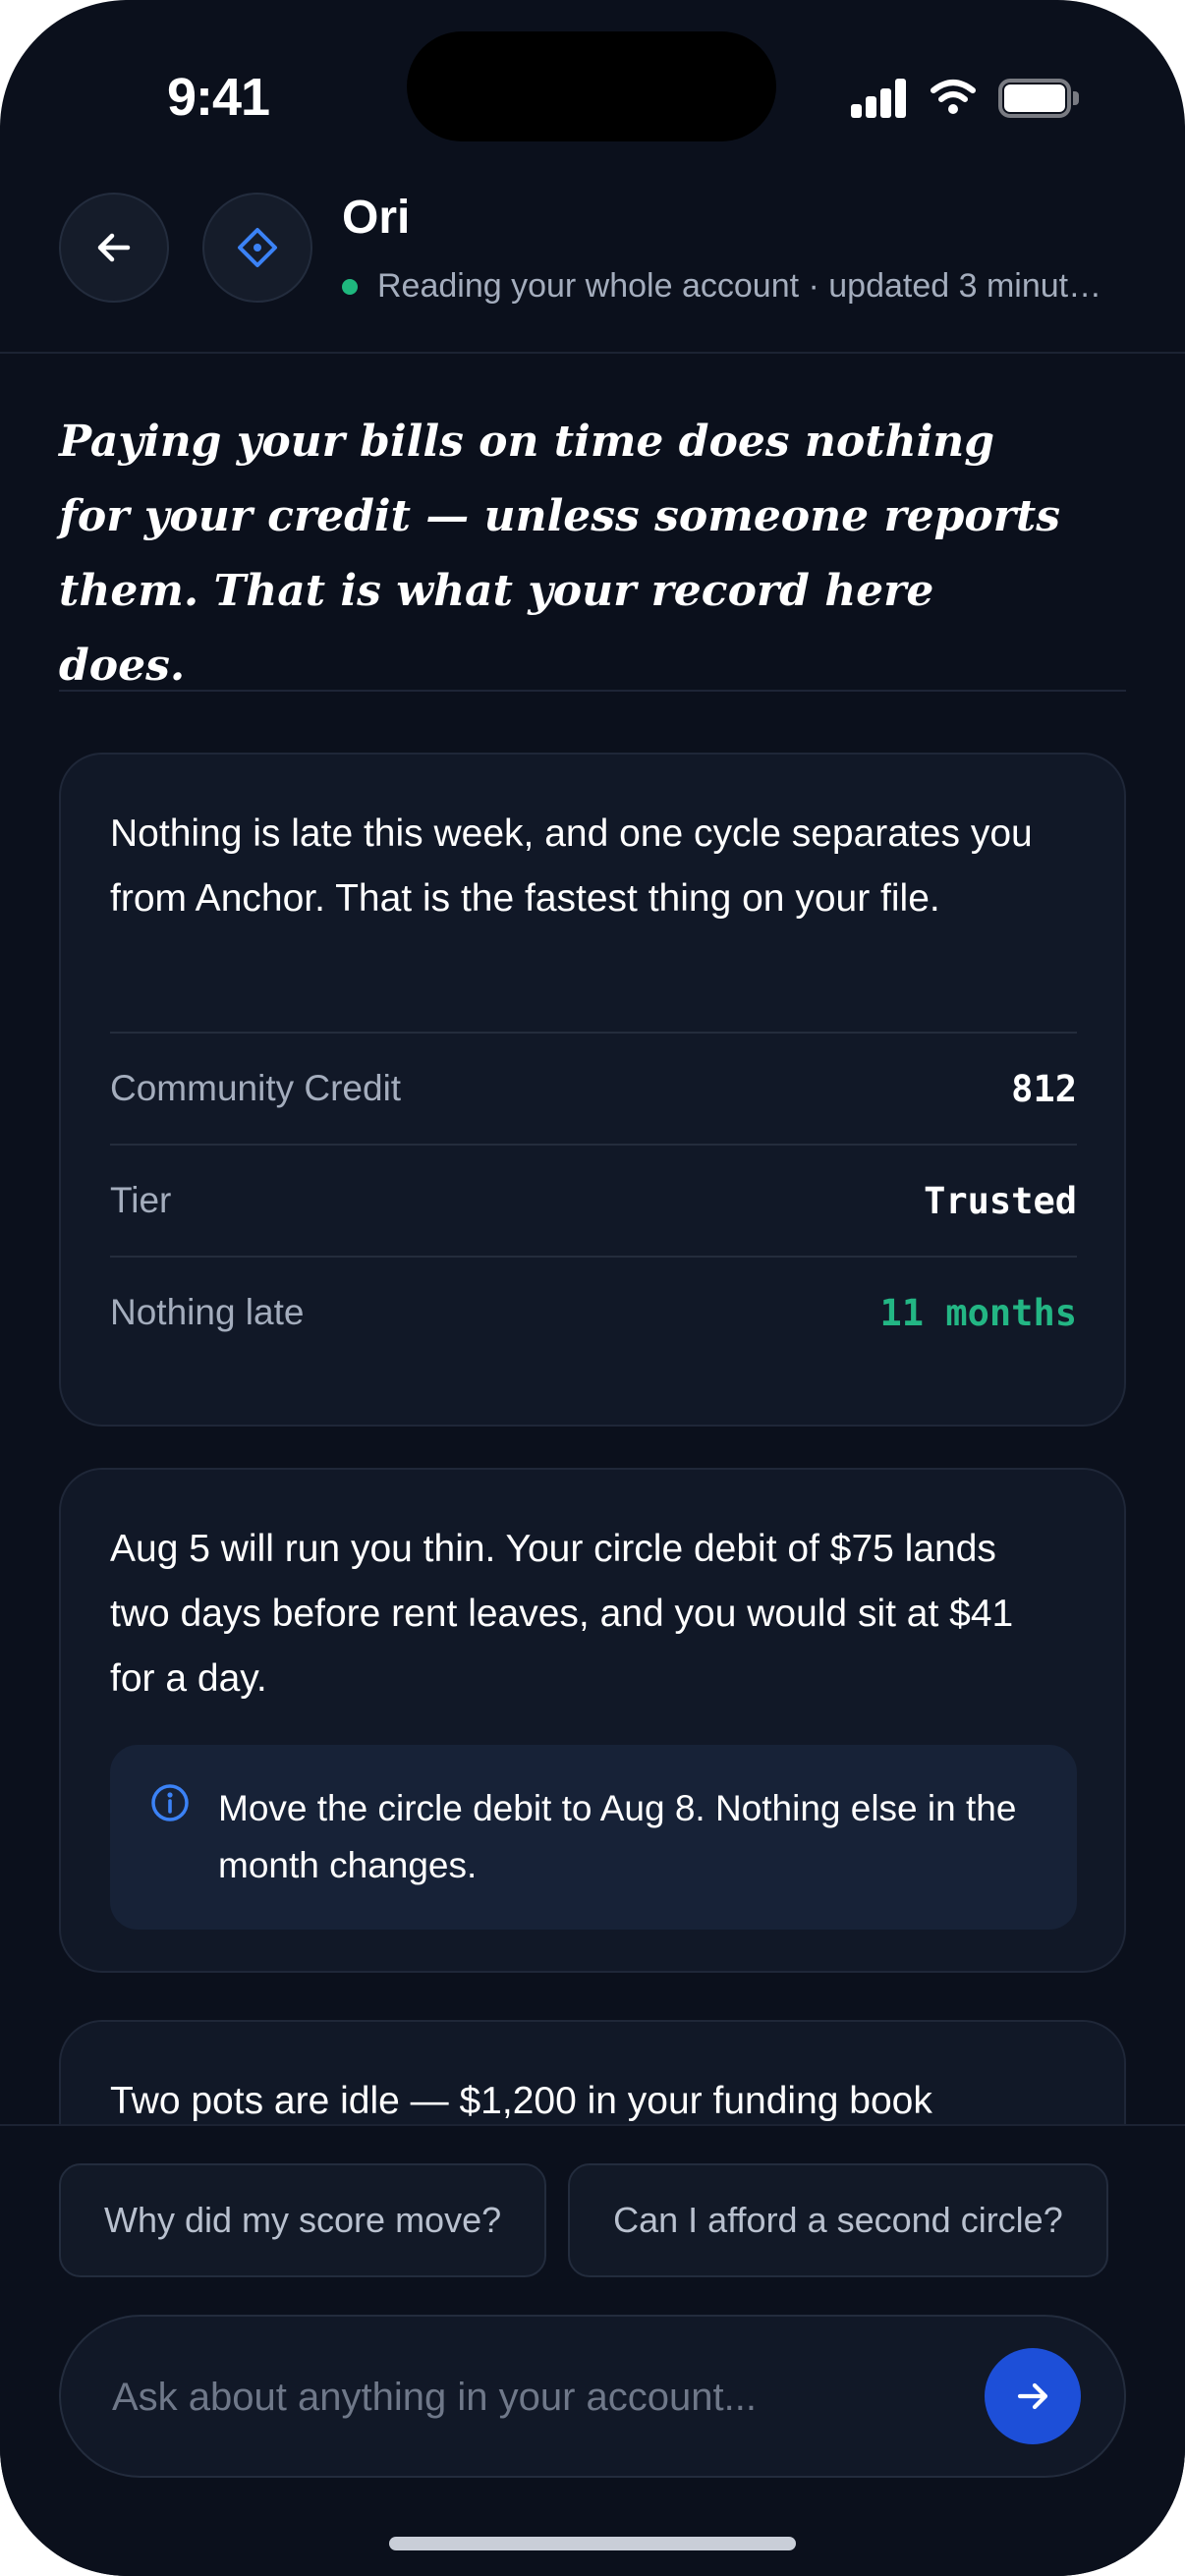 The width and height of the screenshot is (1185, 2576). Describe the element at coordinates (978, 1312) in the screenshot. I see `stat-value: 11 months` at that location.